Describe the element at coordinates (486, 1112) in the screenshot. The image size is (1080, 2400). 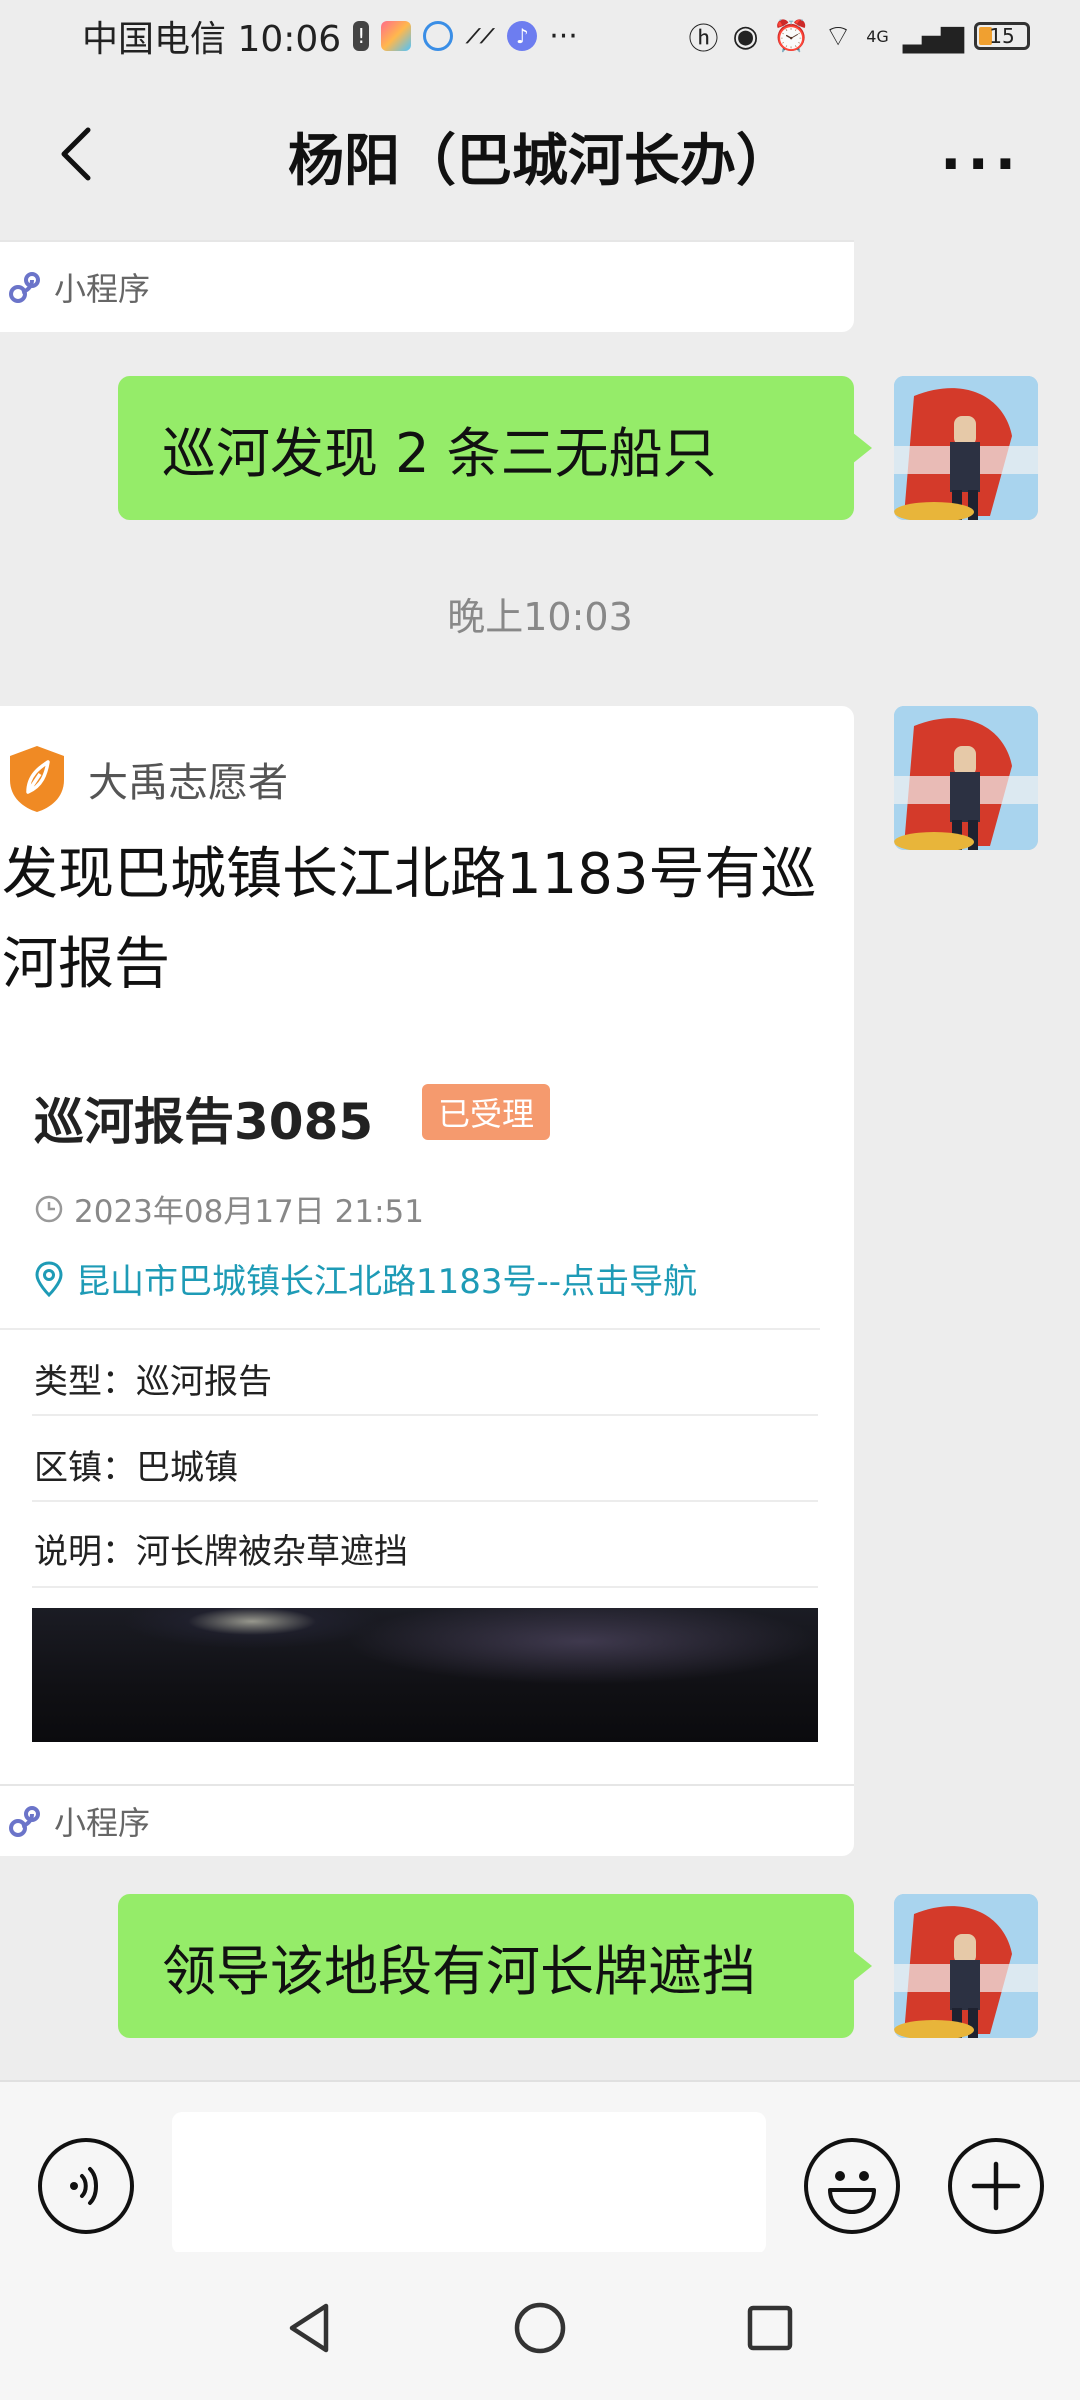
I see `status-badge: 已受理` at that location.